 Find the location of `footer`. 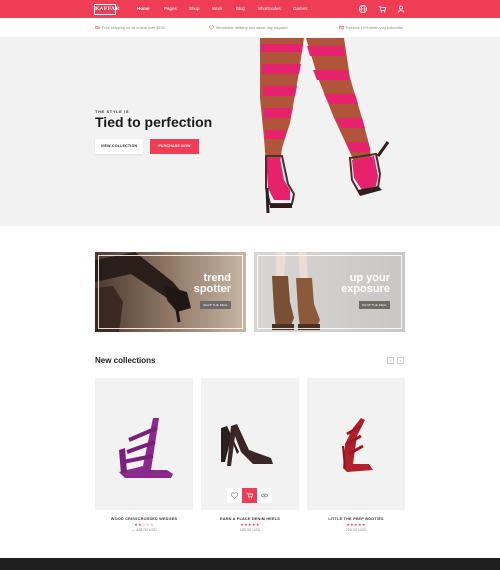

footer is located at coordinates (250, 564).